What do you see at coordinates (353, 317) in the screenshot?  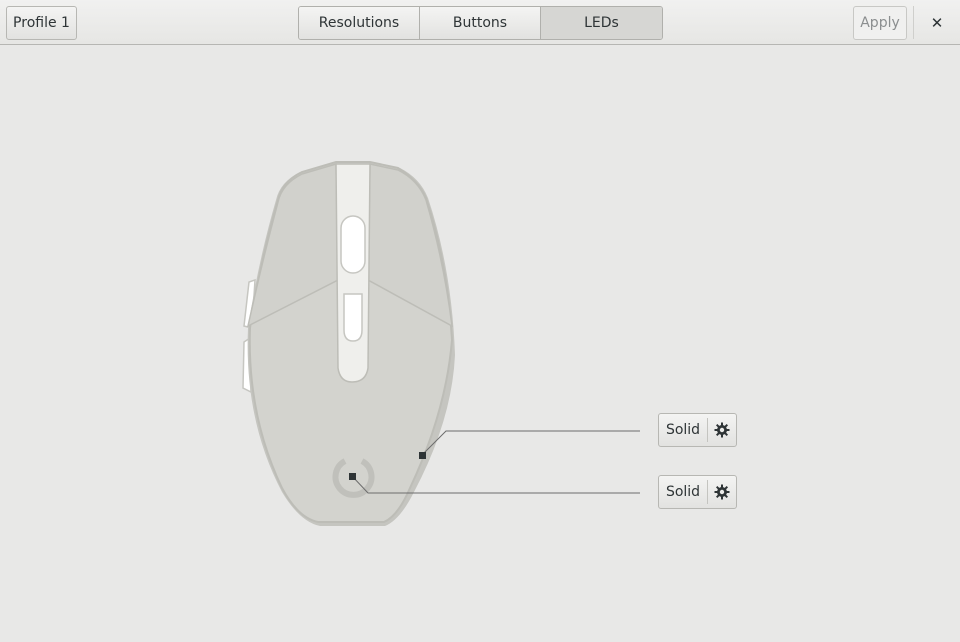 I see `dpi-button` at bounding box center [353, 317].